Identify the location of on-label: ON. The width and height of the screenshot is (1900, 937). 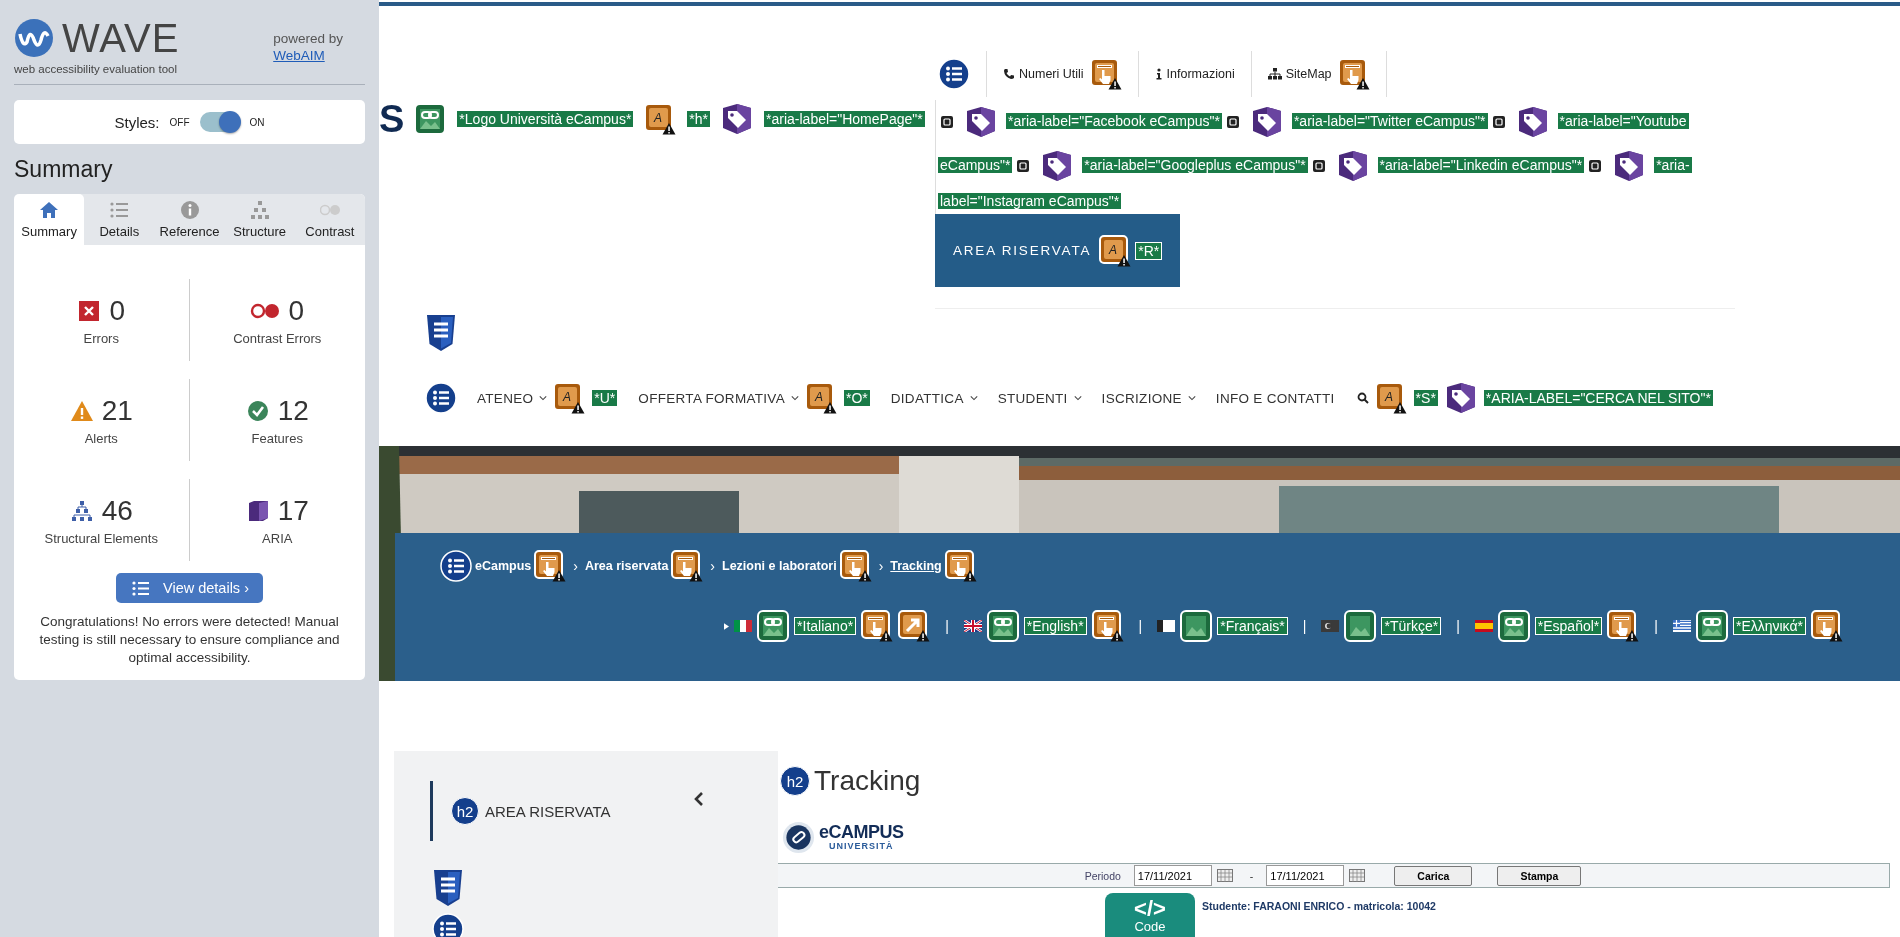
(257, 122).